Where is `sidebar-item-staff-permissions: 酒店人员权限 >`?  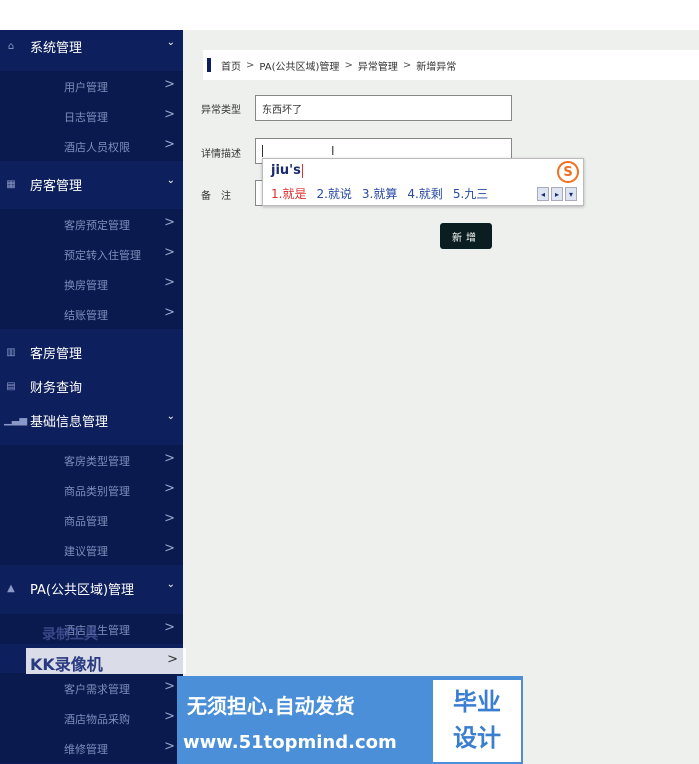 sidebar-item-staff-permissions: 酒店人员权限 > is located at coordinates (91, 146).